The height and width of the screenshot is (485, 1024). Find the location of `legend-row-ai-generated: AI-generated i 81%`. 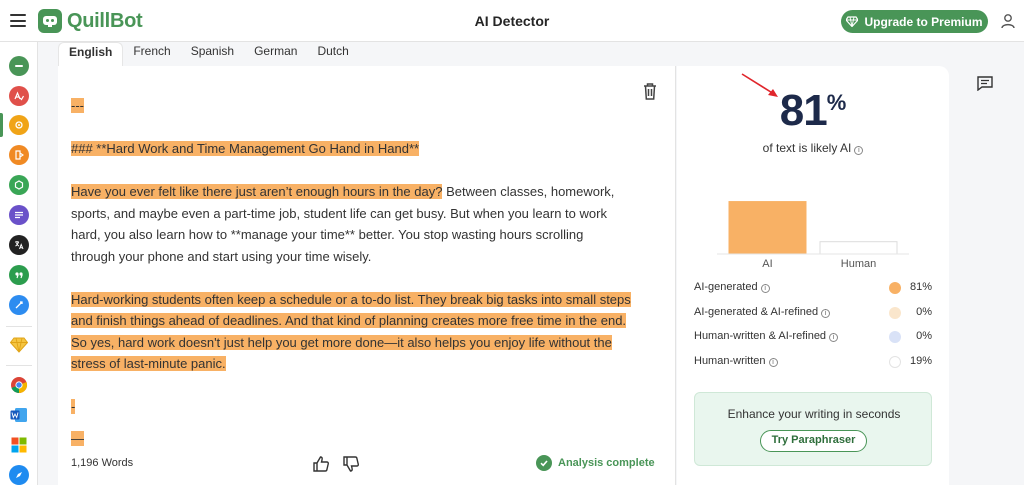

legend-row-ai-generated: AI-generated i 81% is located at coordinates (814, 290).